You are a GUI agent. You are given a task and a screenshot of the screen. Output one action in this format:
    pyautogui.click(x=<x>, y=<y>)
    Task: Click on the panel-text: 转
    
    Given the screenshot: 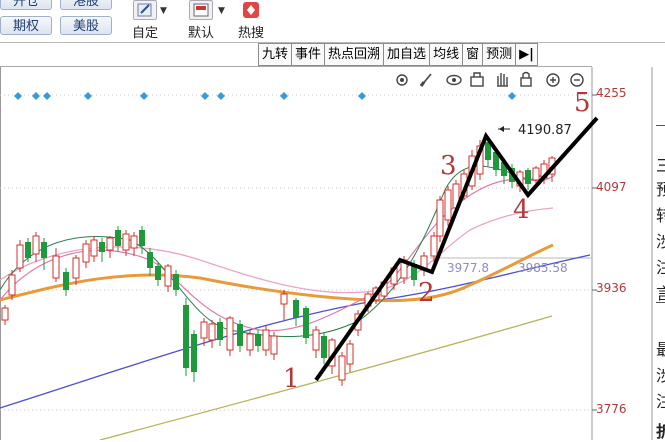 What is the action you would take?
    pyautogui.click(x=660, y=215)
    